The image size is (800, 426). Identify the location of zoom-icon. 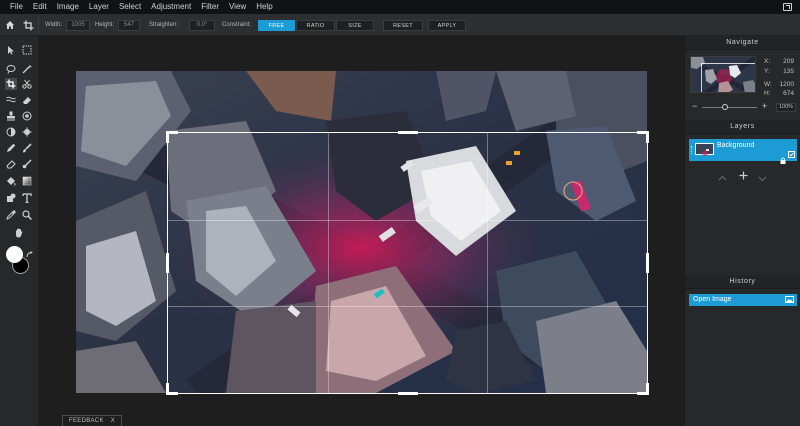
(27, 215).